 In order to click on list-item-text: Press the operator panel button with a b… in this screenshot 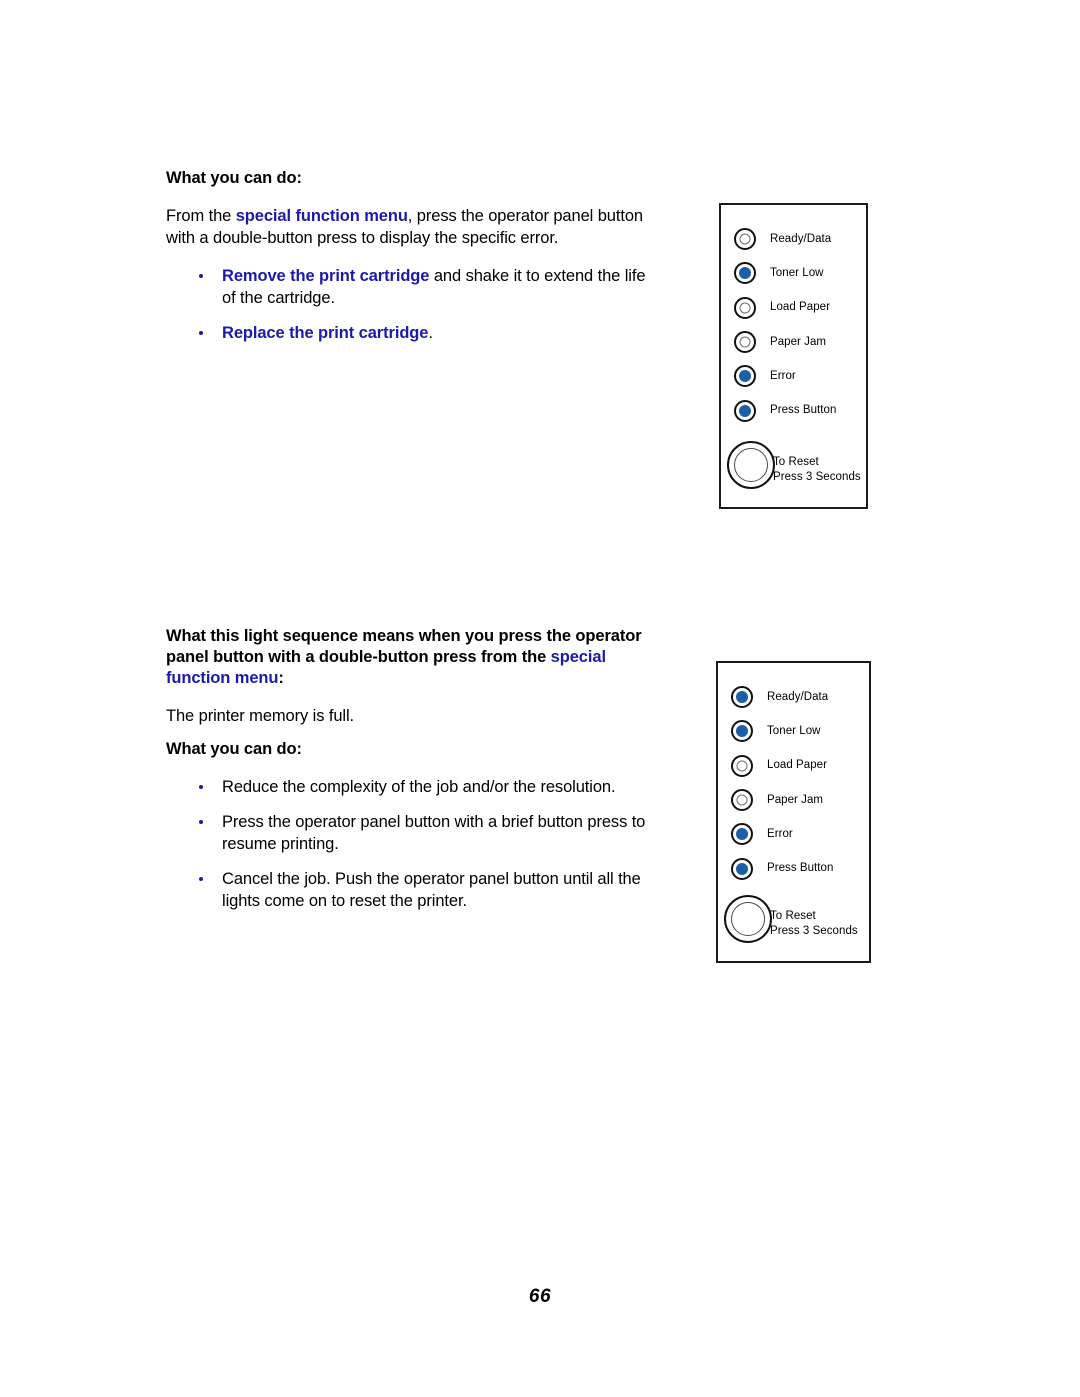, I will do `click(434, 833)`.